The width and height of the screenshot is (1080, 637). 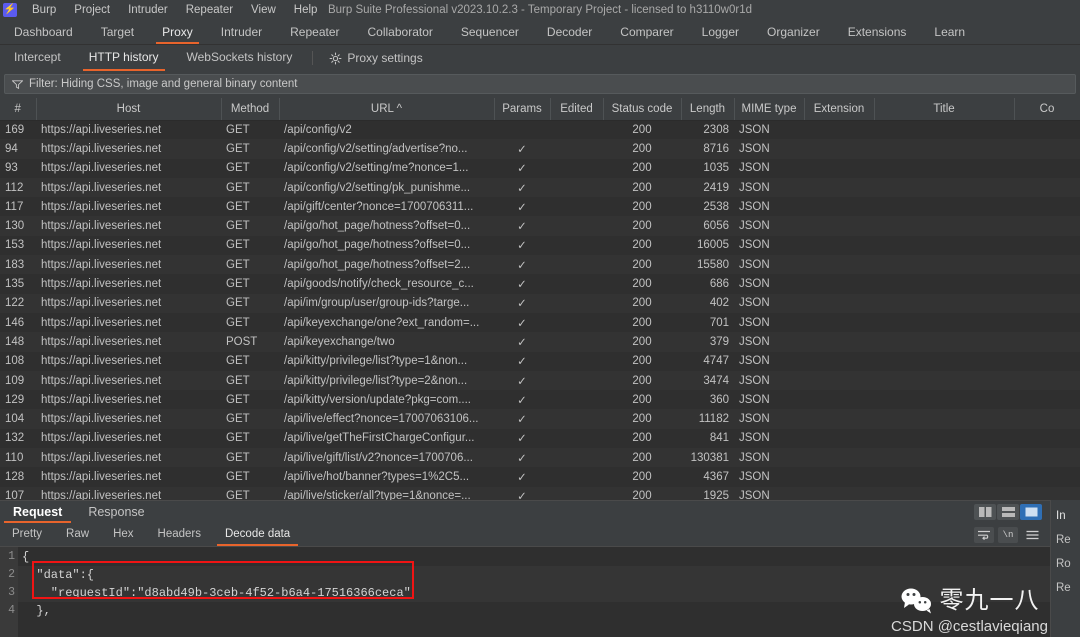 I want to click on rail-item-request-2: Ro, so click(x=1065, y=564).